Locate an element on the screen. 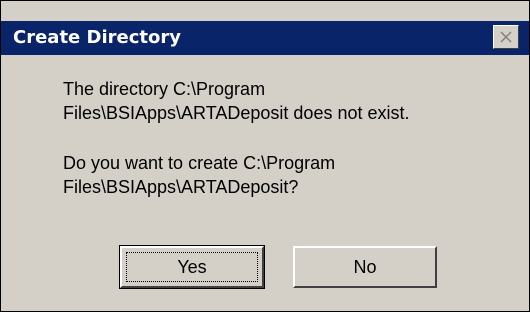 The image size is (530, 312). no-button-label: No is located at coordinates (365, 267).